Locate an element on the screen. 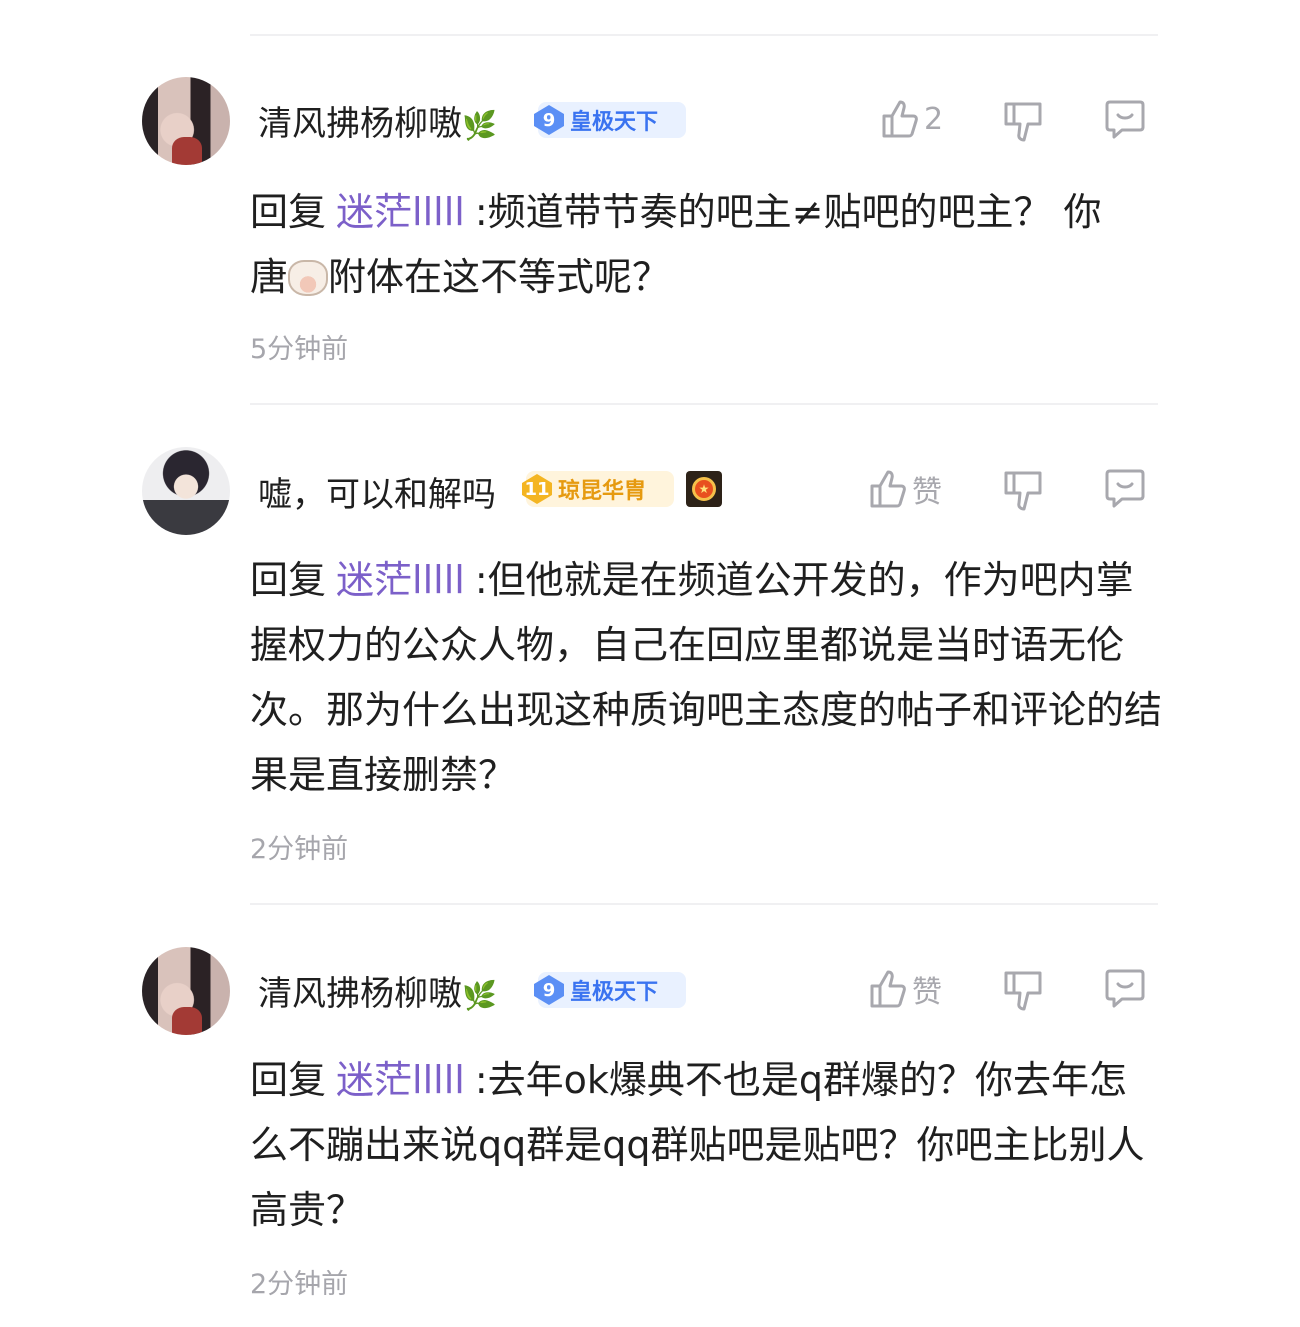 This screenshot has height=1327, width=1300. comment-text-line: 附体在这不等式呢？ is located at coordinates (499, 277).